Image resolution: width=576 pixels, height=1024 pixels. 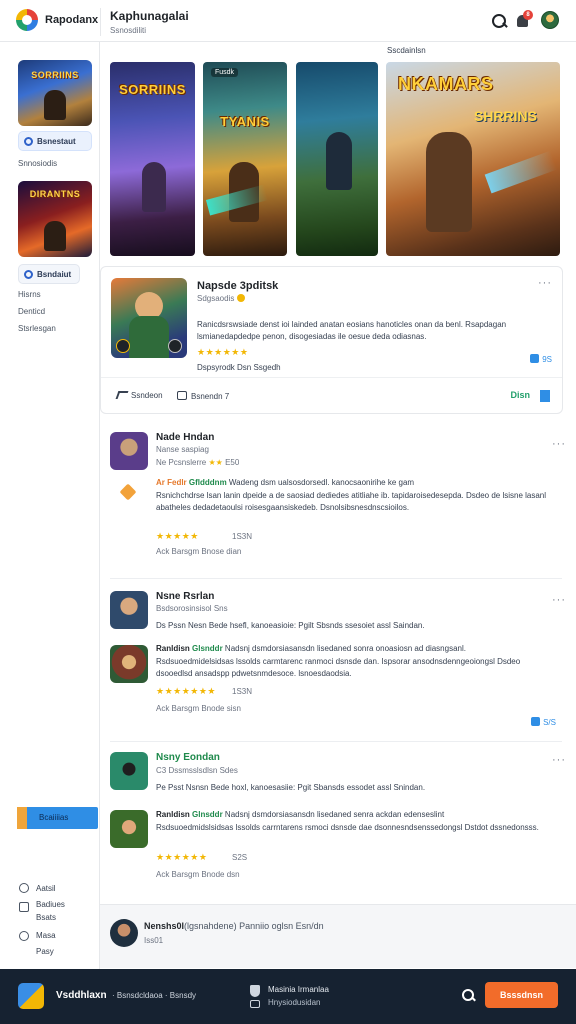 What do you see at coordinates (154, 995) in the screenshot?
I see `footer-links: · Bsnsdcldaoa · Bsnsdy` at bounding box center [154, 995].